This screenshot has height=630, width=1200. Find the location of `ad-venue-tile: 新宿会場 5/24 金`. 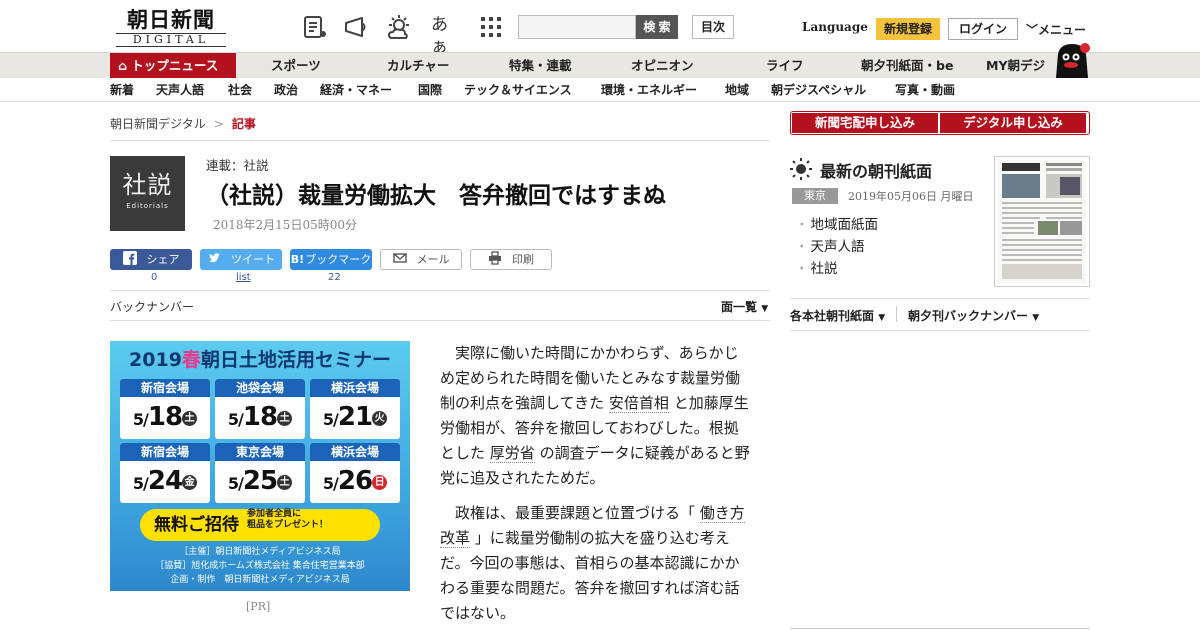

ad-venue-tile: 新宿会場 5/24 金 is located at coordinates (165, 473).